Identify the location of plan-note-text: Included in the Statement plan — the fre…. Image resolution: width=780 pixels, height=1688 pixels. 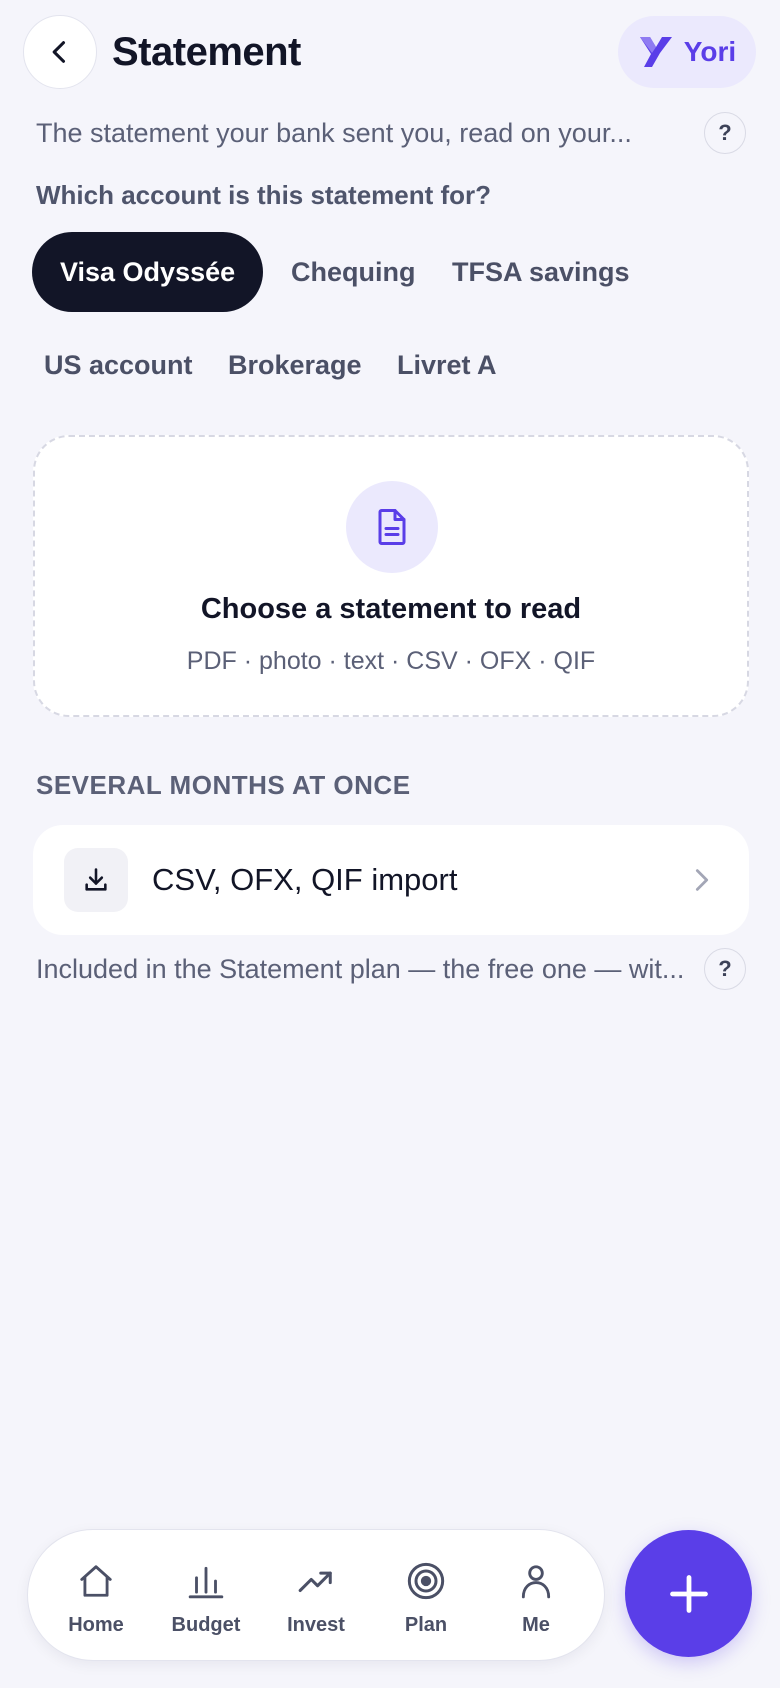
(360, 968).